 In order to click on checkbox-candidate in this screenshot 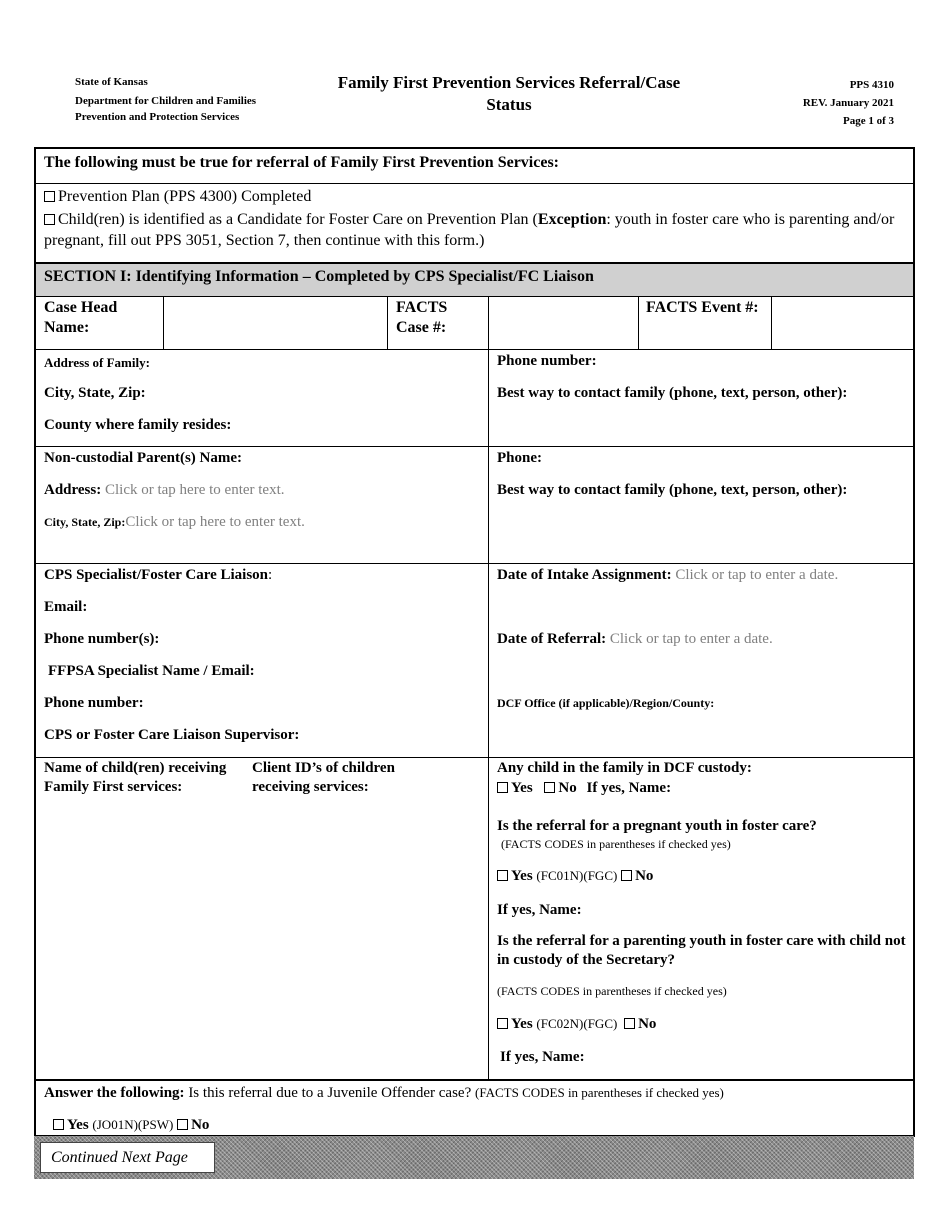, I will do `click(49, 219)`.